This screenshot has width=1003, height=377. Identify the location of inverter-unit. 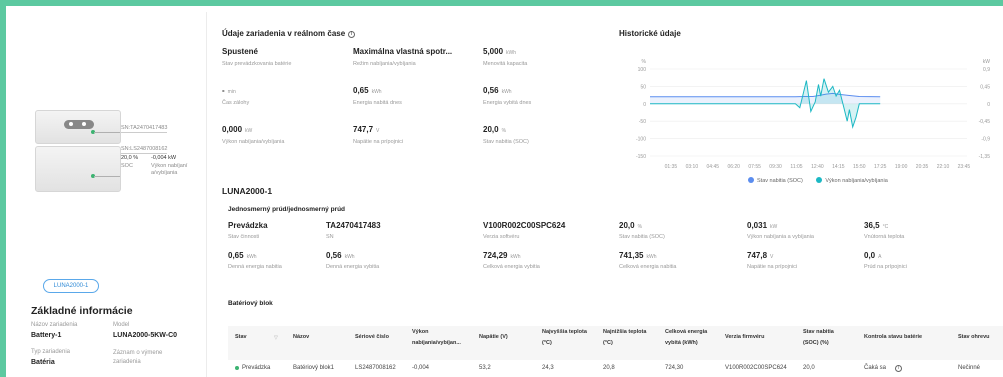
(78, 127).